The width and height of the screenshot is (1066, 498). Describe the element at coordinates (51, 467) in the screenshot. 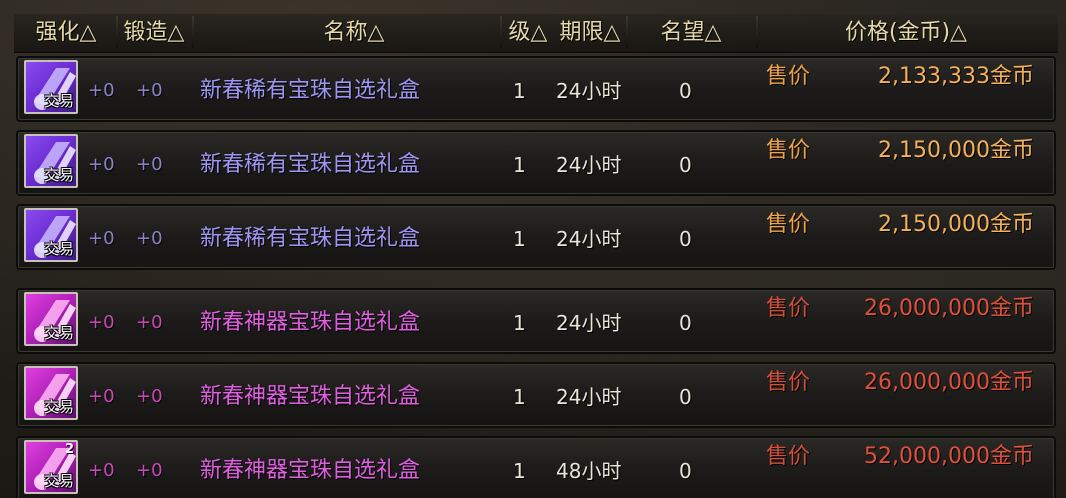

I see `artifact-box-icon: 2 交易` at that location.